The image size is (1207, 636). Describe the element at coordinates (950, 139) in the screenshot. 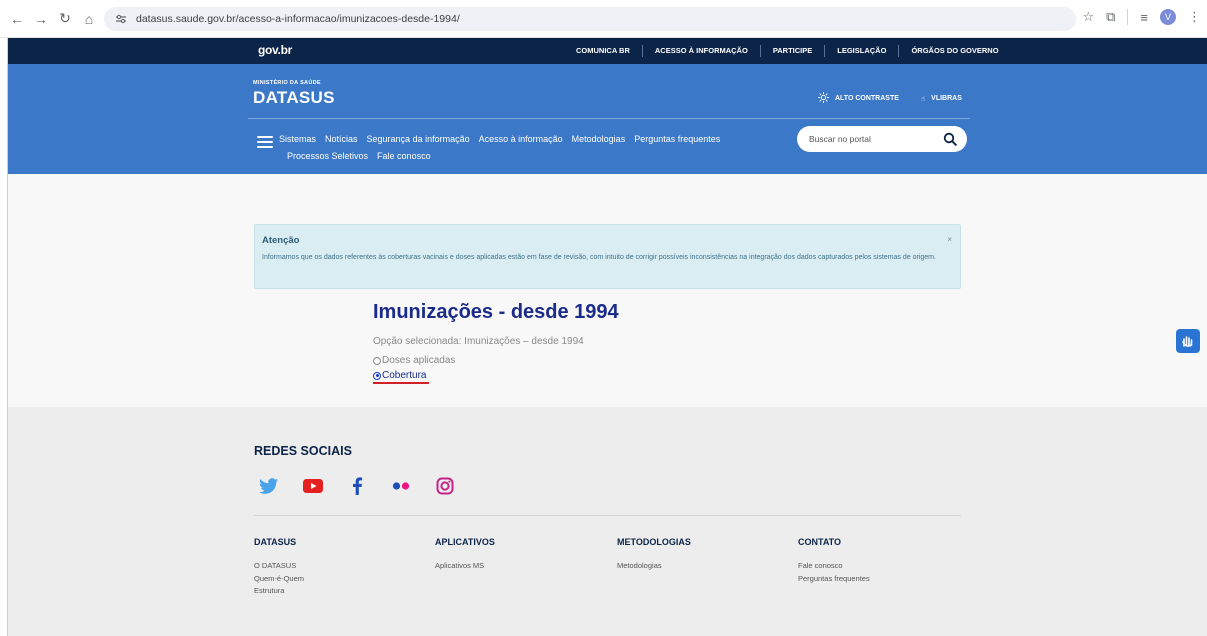

I see `search-icon` at that location.